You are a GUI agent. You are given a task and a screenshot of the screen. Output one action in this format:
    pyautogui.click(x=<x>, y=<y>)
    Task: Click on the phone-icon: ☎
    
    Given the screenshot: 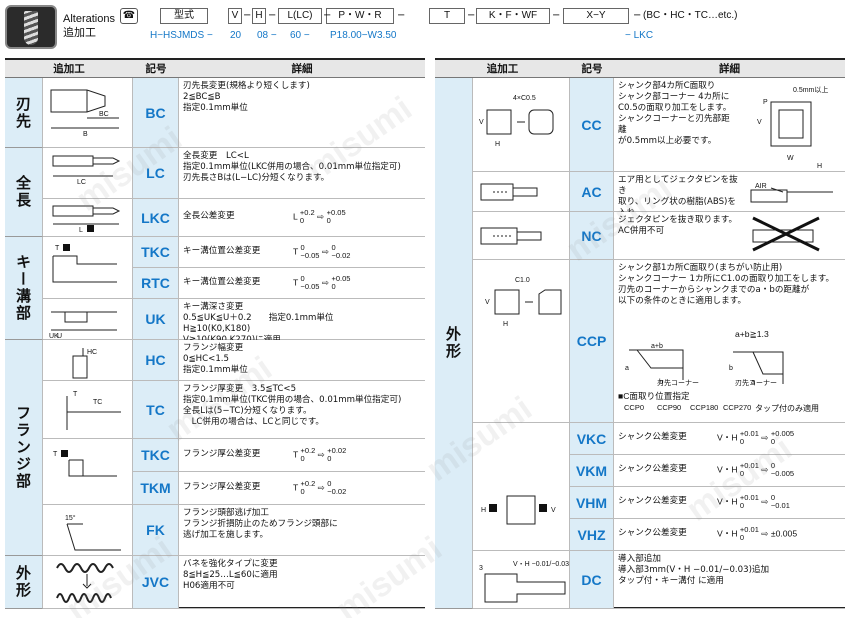 What is the action you would take?
    pyautogui.click(x=129, y=16)
    